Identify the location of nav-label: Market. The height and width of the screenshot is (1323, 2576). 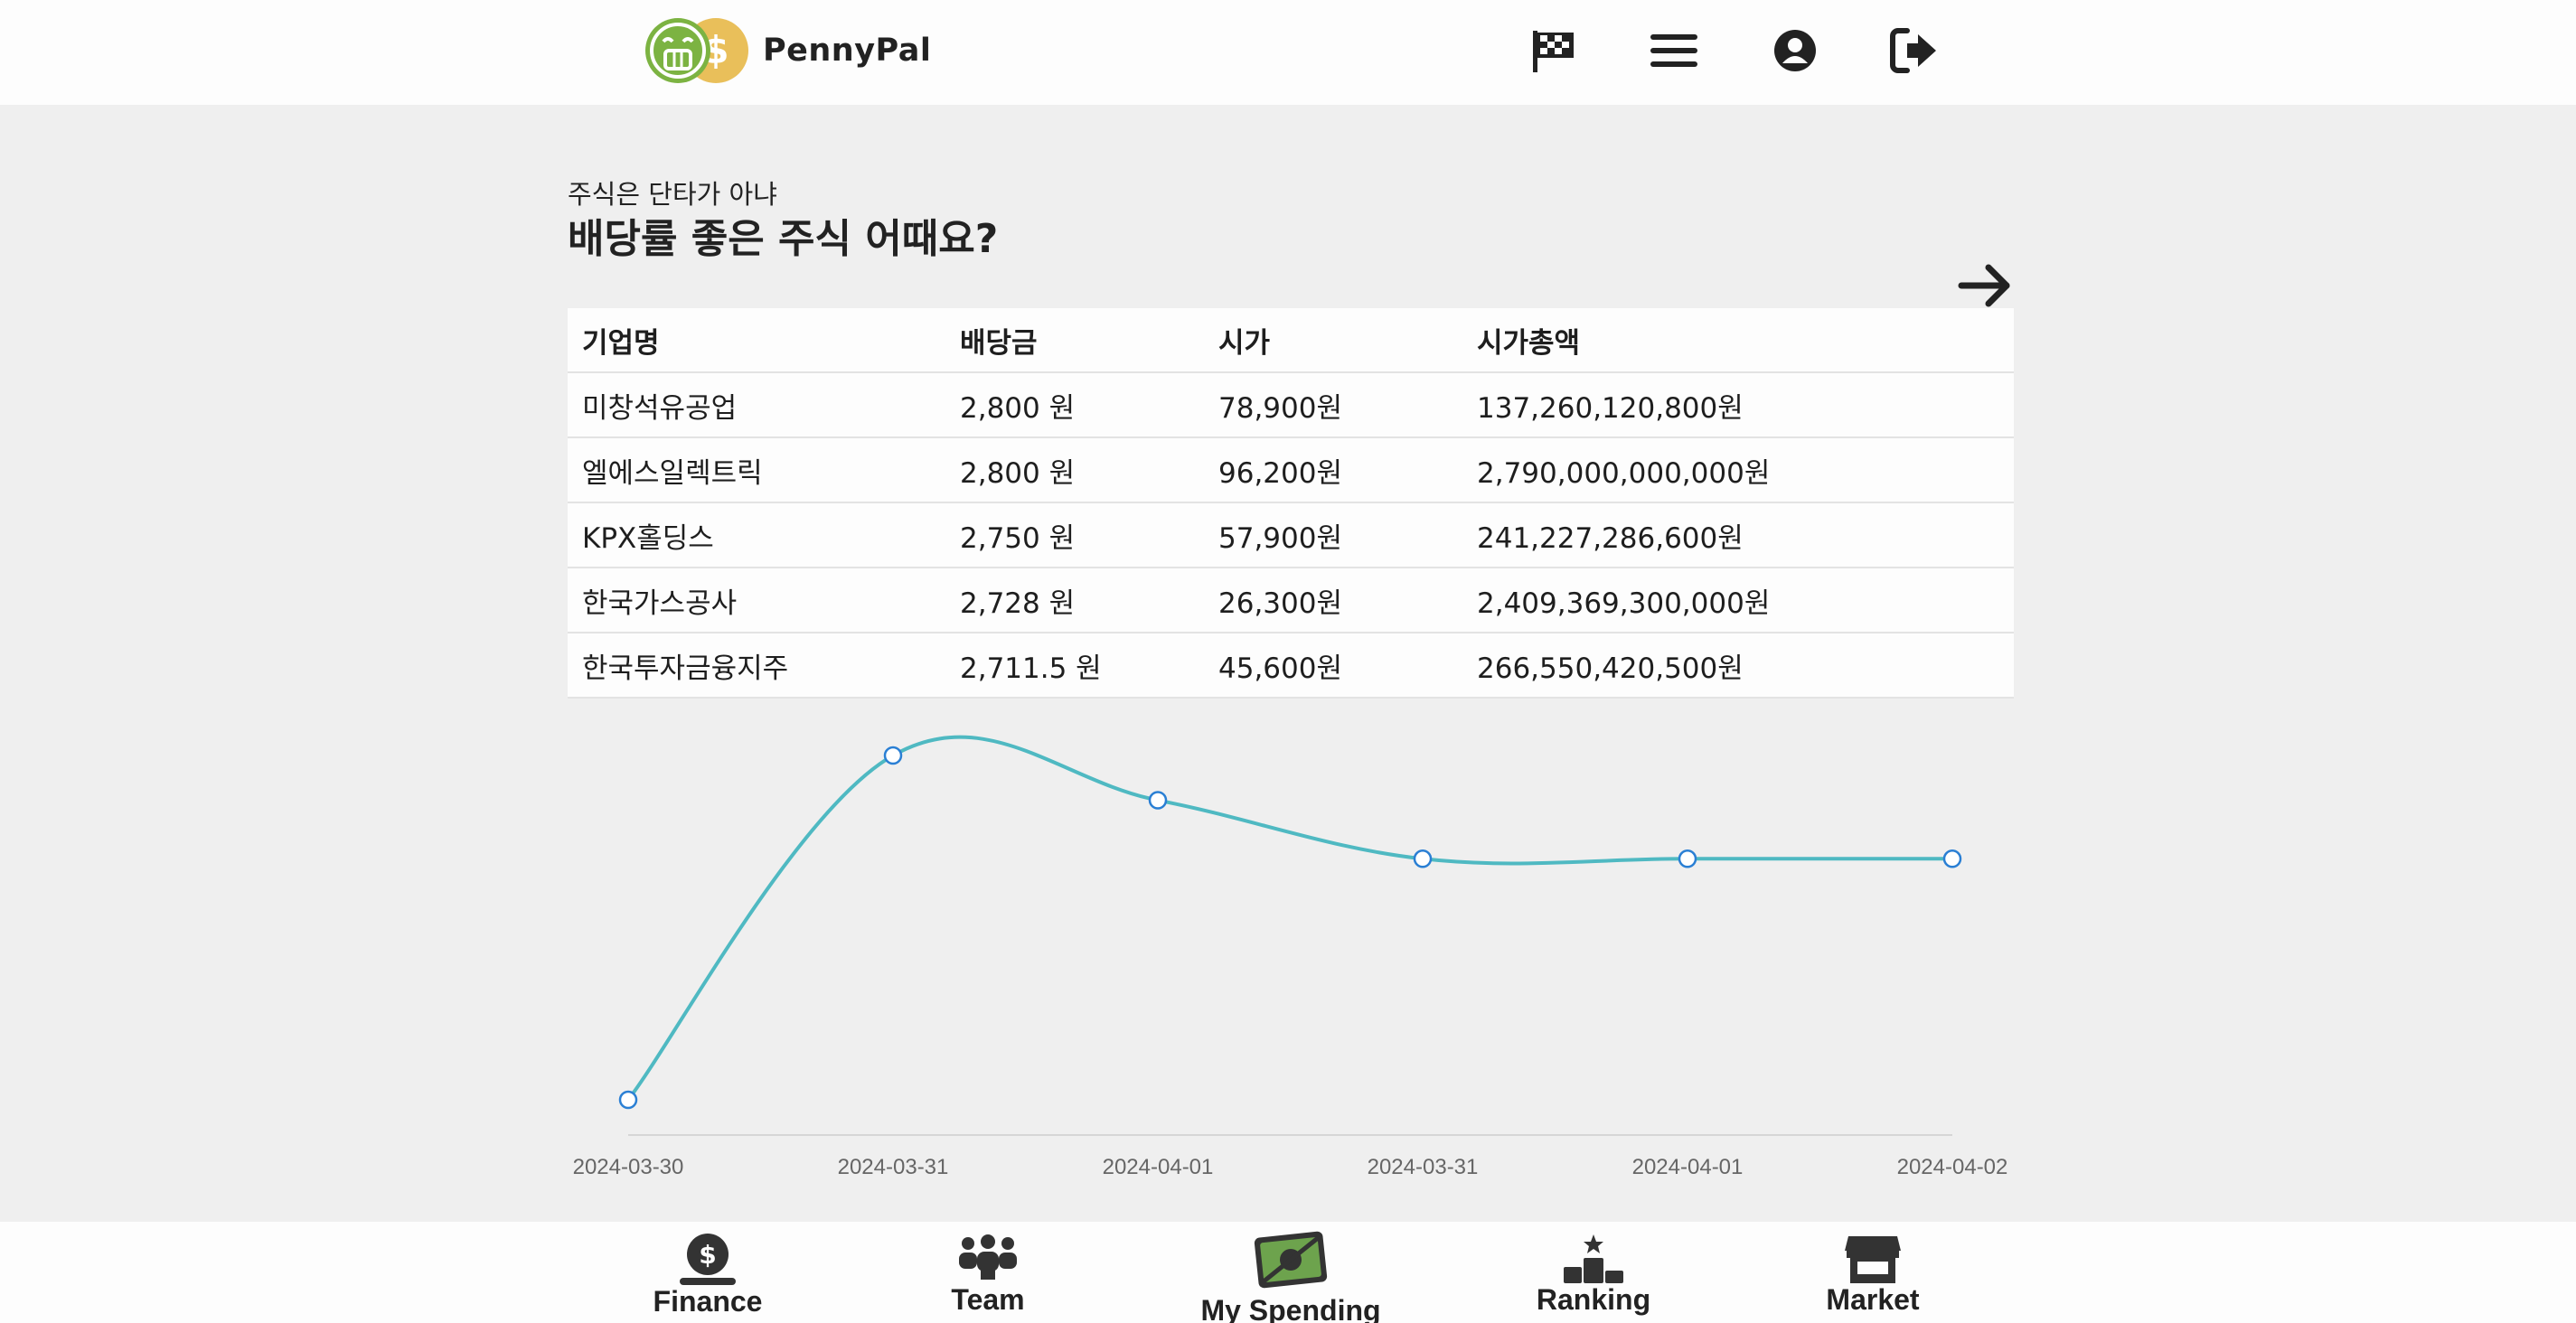
(1873, 1299).